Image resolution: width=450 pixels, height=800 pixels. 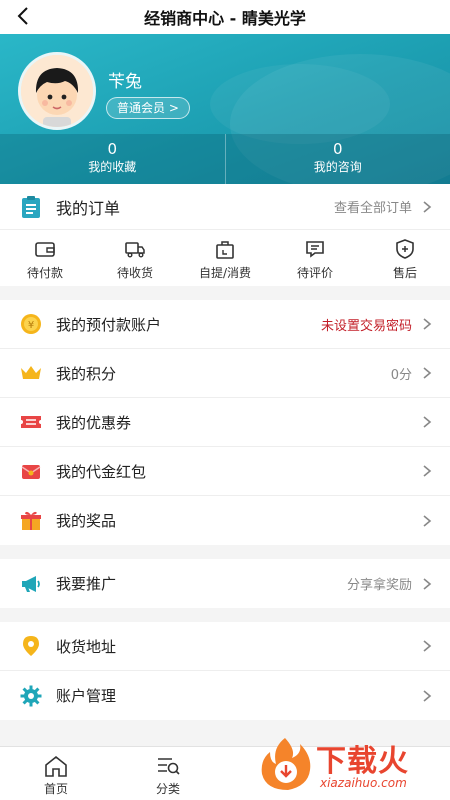 What do you see at coordinates (366, 326) in the screenshot?
I see `list-item-value: 未设置交易密码` at bounding box center [366, 326].